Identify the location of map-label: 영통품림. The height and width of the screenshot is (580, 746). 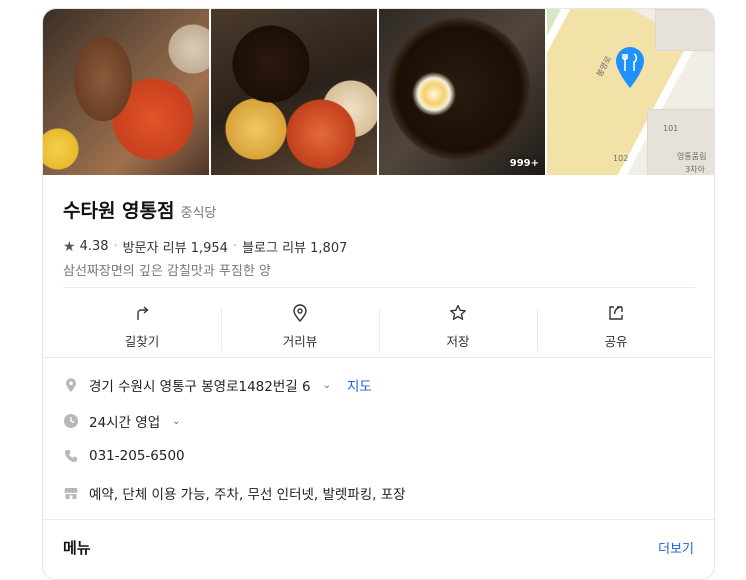
(692, 156).